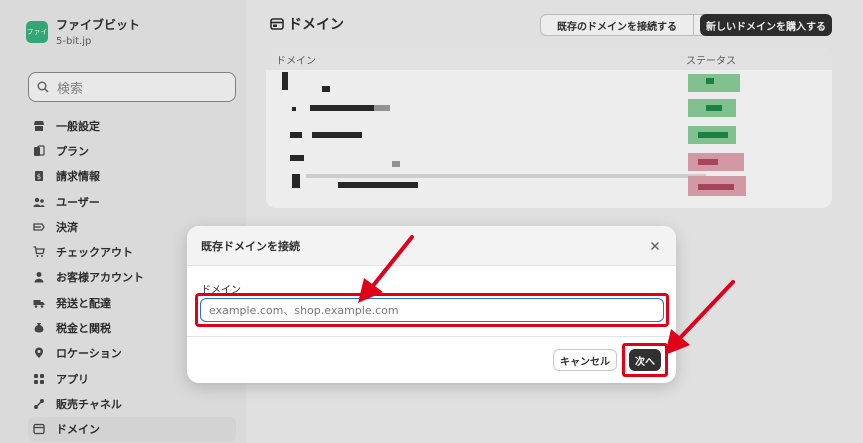 This screenshot has width=863, height=443. Describe the element at coordinates (431, 336) in the screenshot. I see `modal-divider` at that location.